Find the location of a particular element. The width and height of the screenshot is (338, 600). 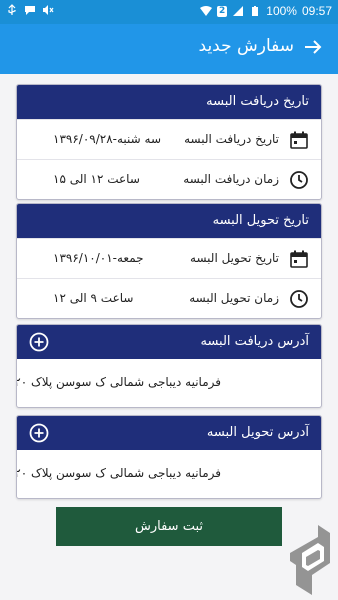

card-title: تاریخ تحویل البسه is located at coordinates (260, 220).